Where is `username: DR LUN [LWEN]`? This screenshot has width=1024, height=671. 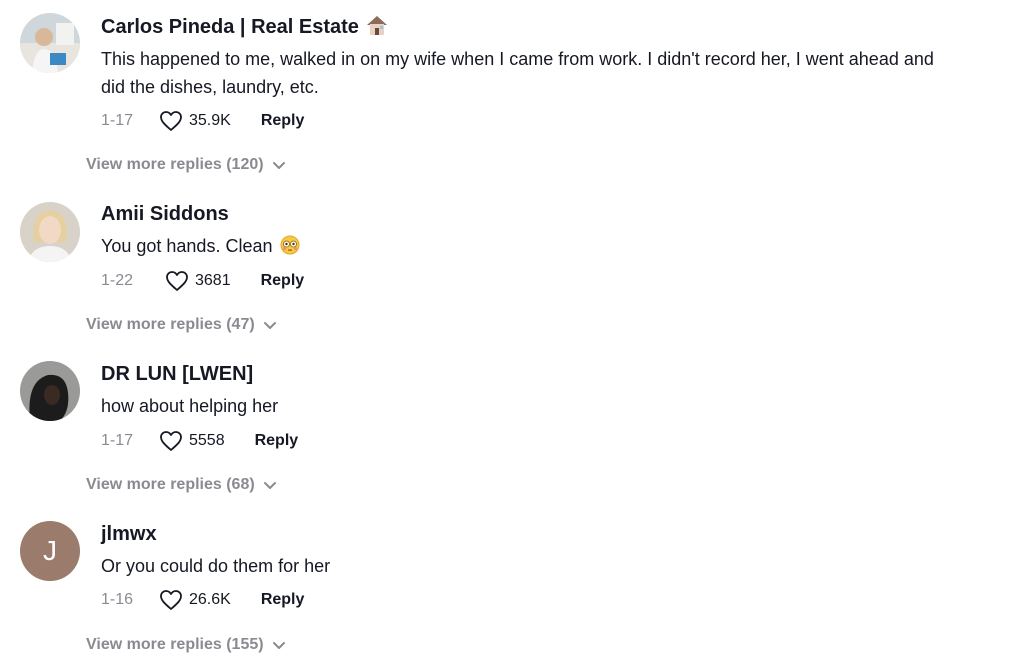 username: DR LUN [LWEN] is located at coordinates (177, 374).